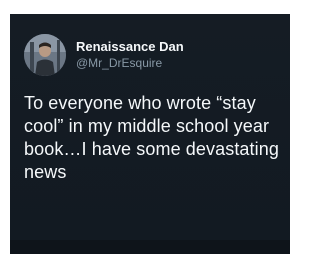  I want to click on card-footer-strip, so click(150, 247).